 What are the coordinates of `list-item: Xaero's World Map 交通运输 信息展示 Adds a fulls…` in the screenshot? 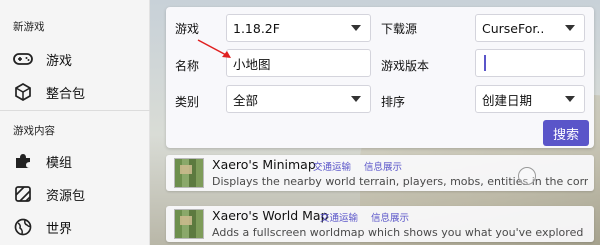 It's located at (380, 224).